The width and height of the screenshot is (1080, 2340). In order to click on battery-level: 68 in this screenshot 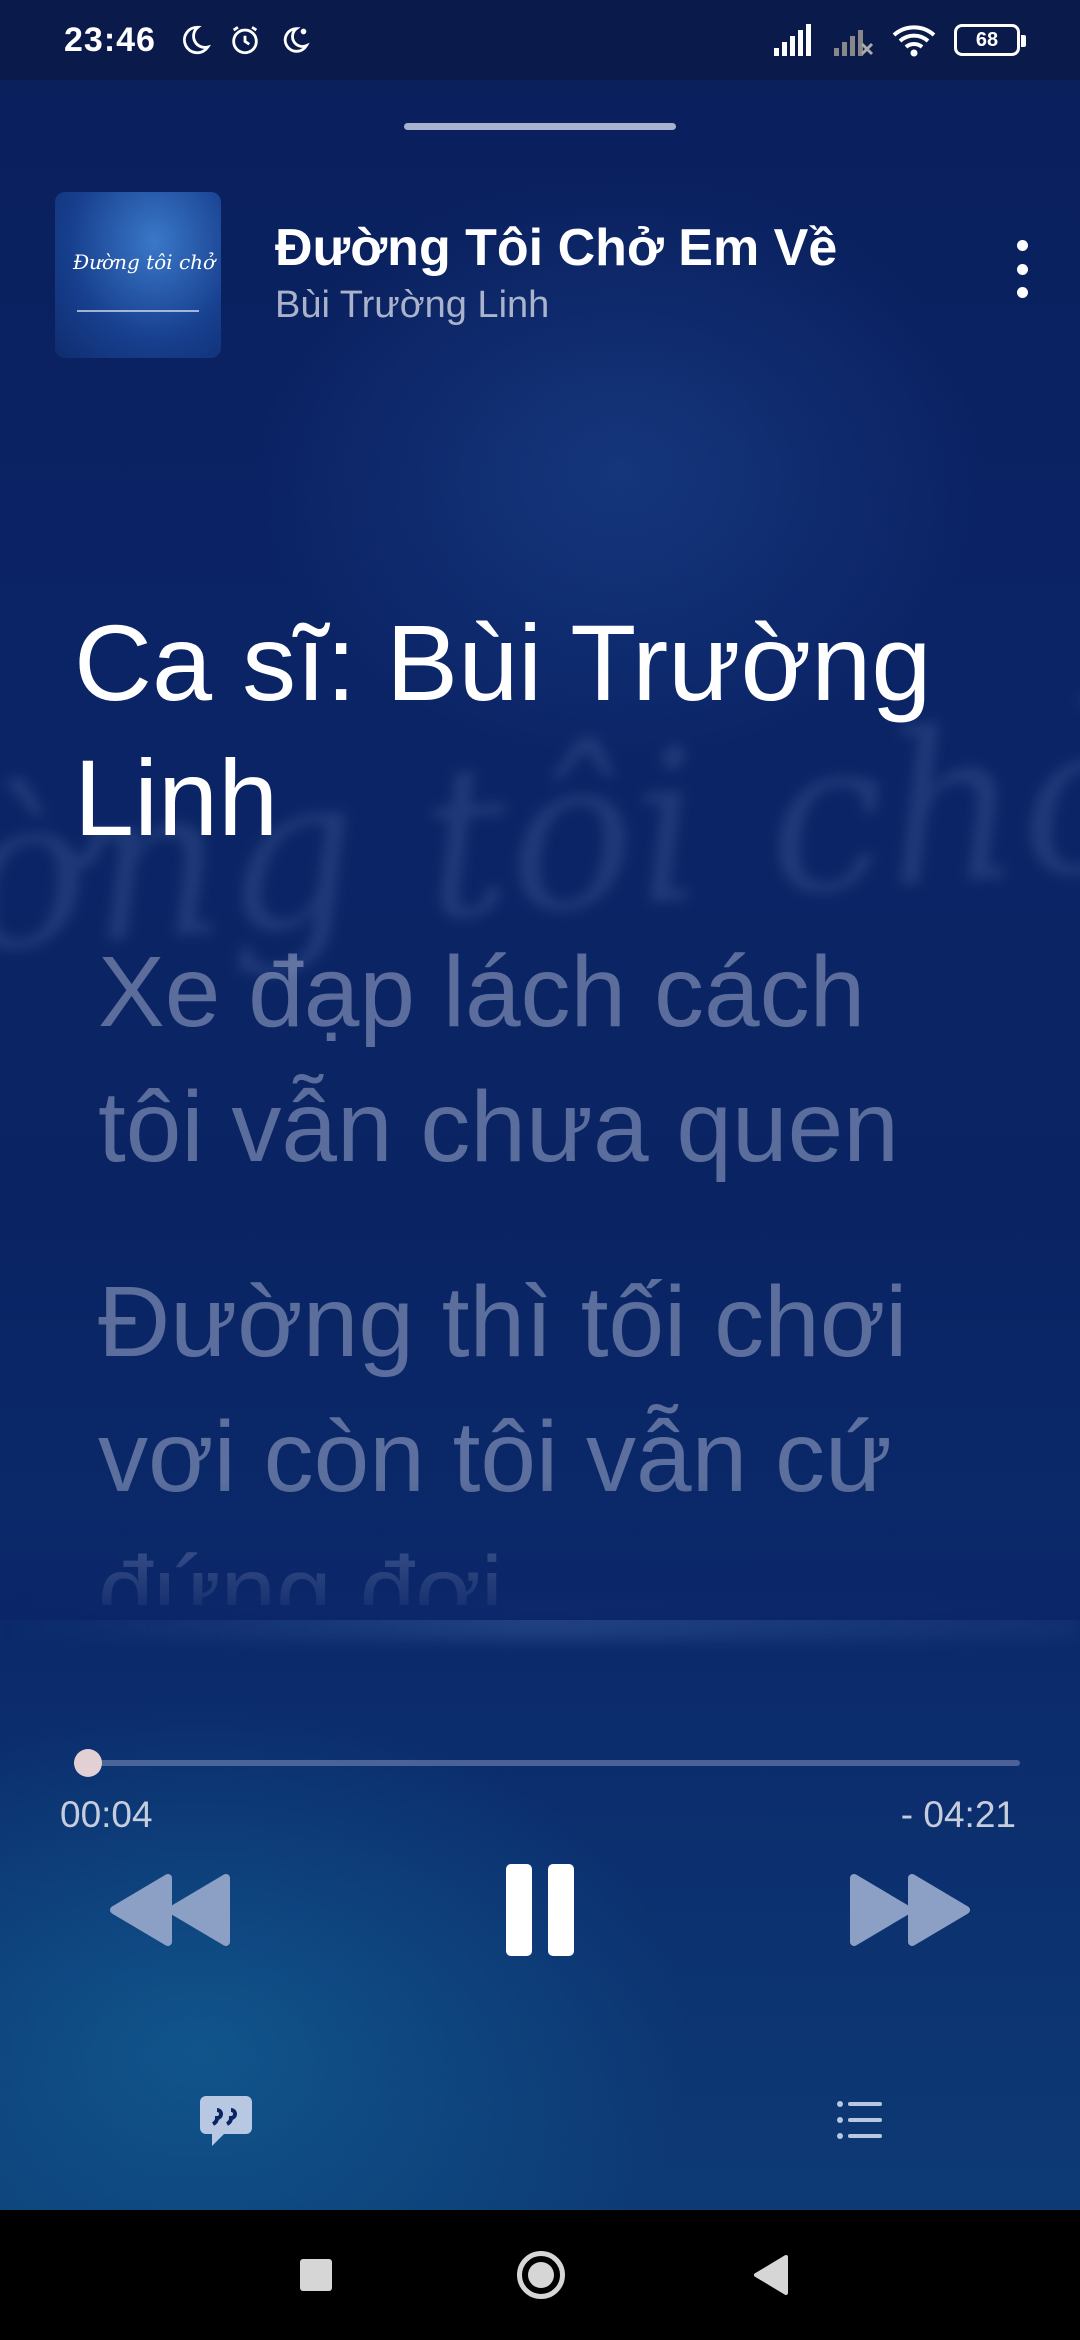, I will do `click(987, 39)`.